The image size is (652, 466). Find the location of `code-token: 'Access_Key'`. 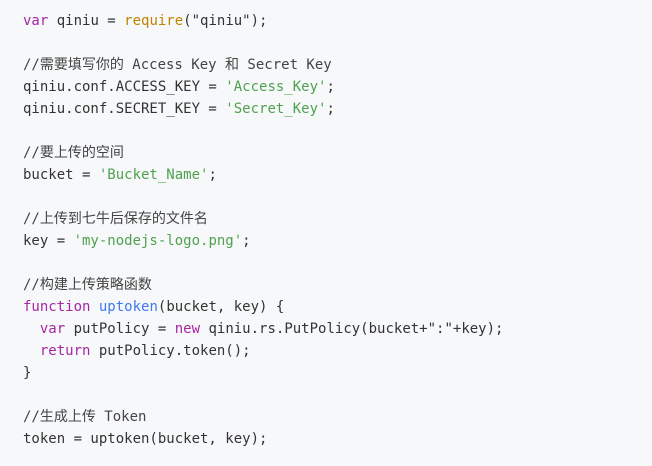

code-token: 'Access_Key' is located at coordinates (276, 87).